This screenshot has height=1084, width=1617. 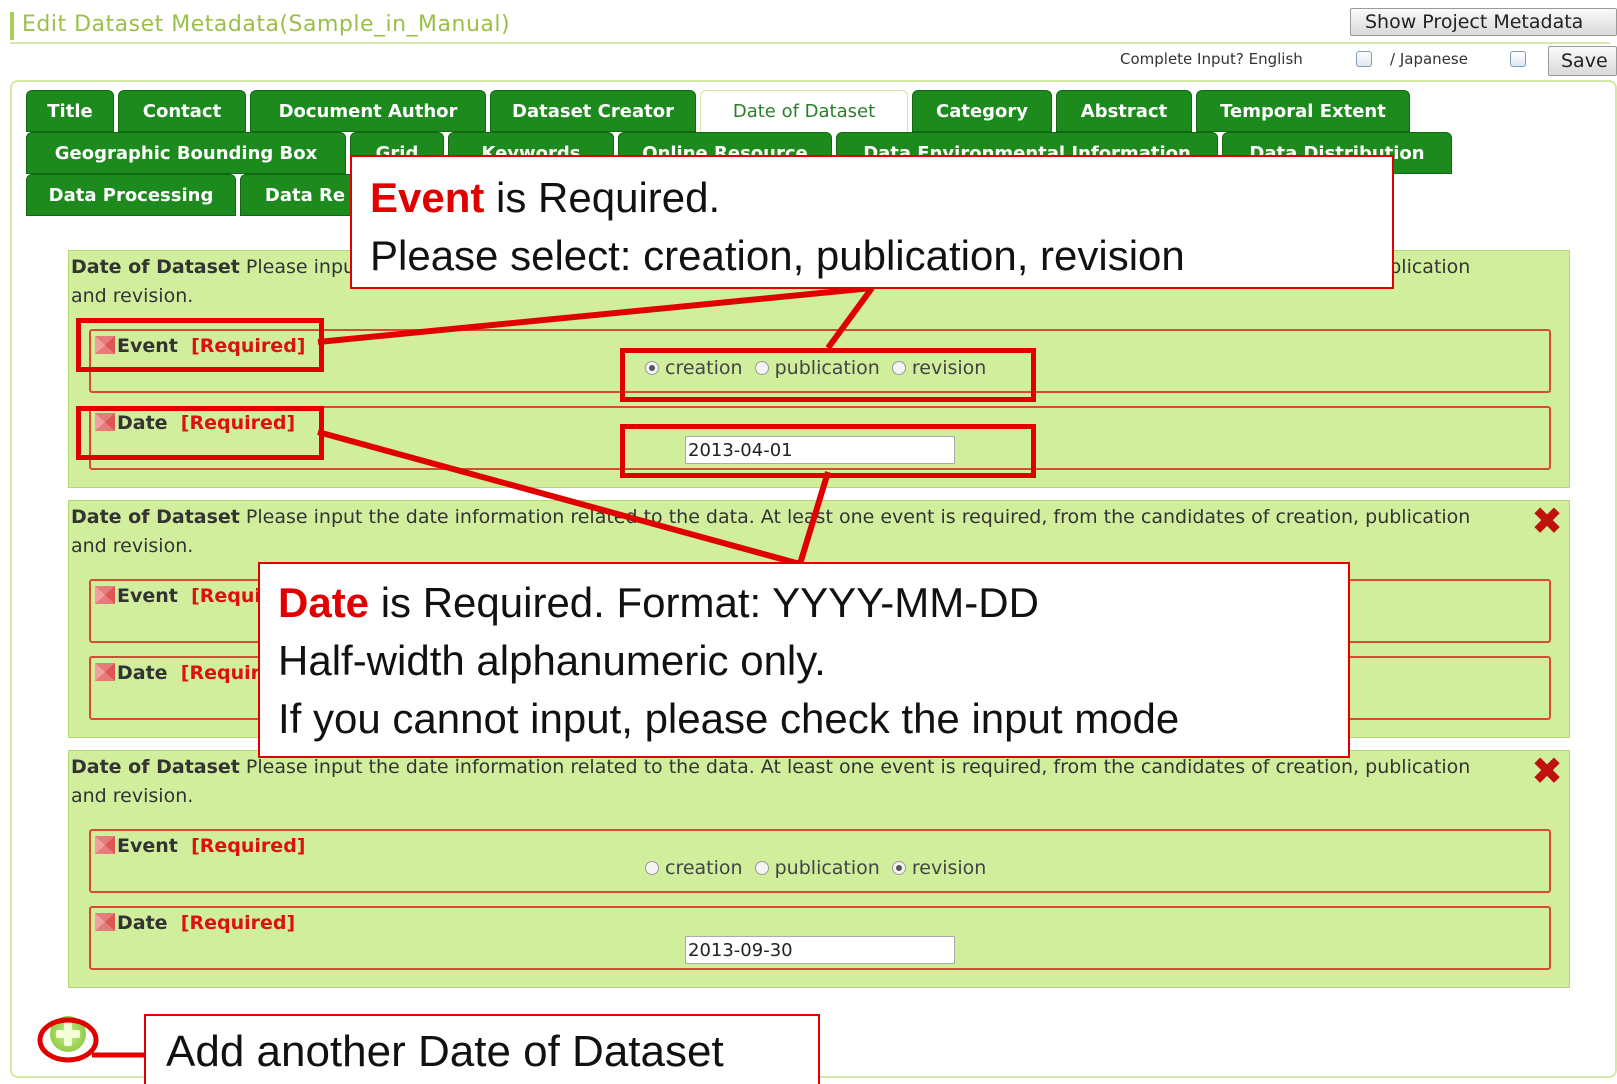 I want to click on event-label-connector, so click(x=595, y=315).